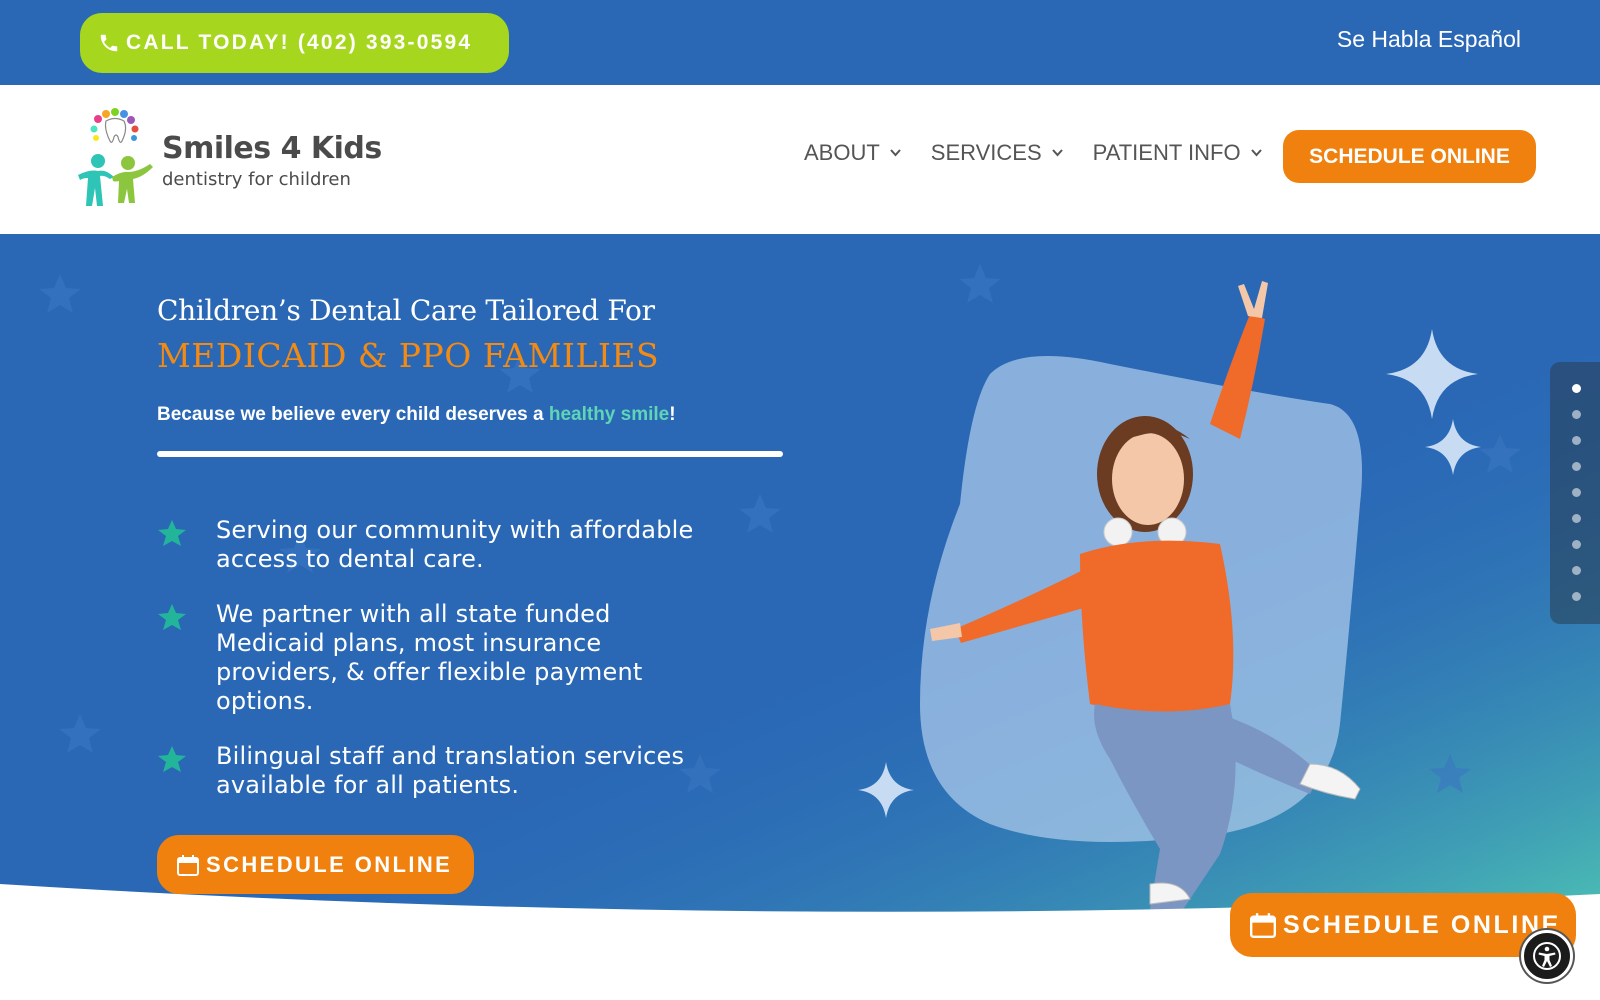  Describe the element at coordinates (1166, 152) in the screenshot. I see `nav-item-label: PATIENT INFO` at that location.